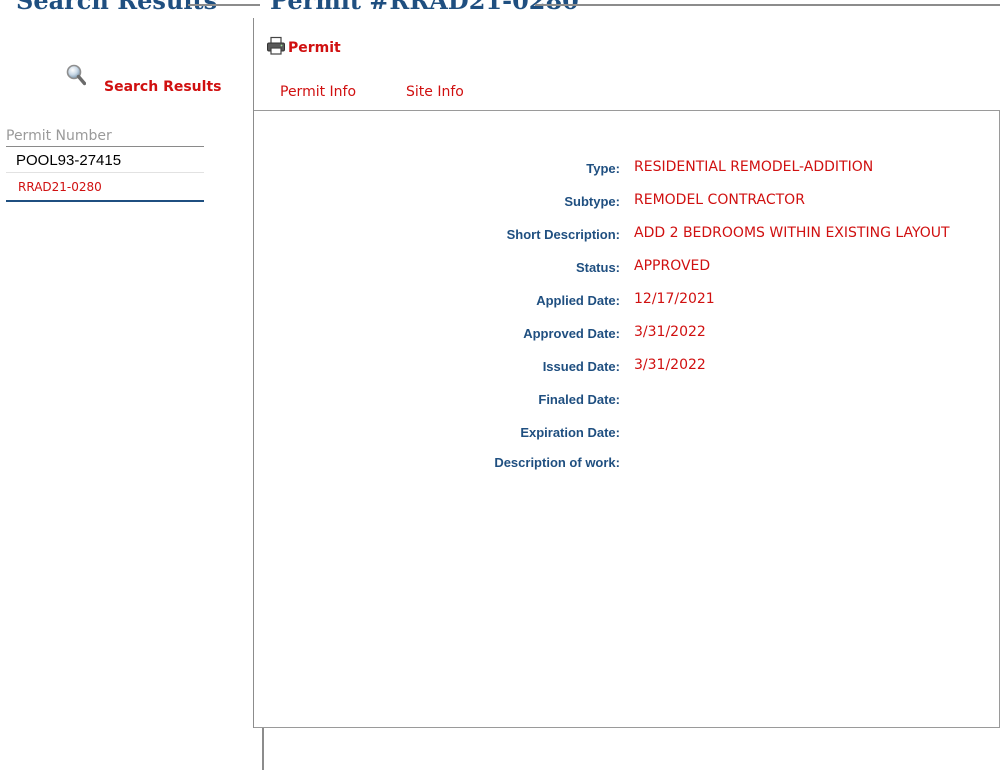  What do you see at coordinates (424, 7) in the screenshot?
I see `permit-title: Permit #RRAD21-0280` at bounding box center [424, 7].